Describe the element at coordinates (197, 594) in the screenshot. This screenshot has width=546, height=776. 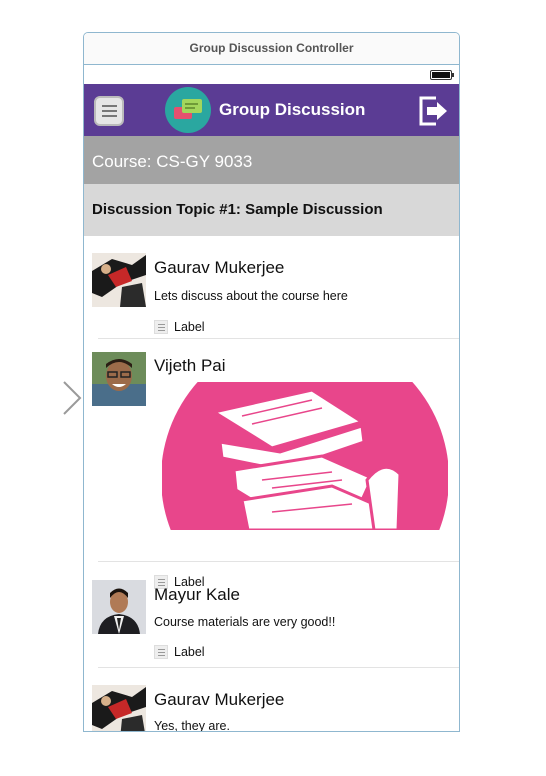
I see `author-name: Mayur Kale` at that location.